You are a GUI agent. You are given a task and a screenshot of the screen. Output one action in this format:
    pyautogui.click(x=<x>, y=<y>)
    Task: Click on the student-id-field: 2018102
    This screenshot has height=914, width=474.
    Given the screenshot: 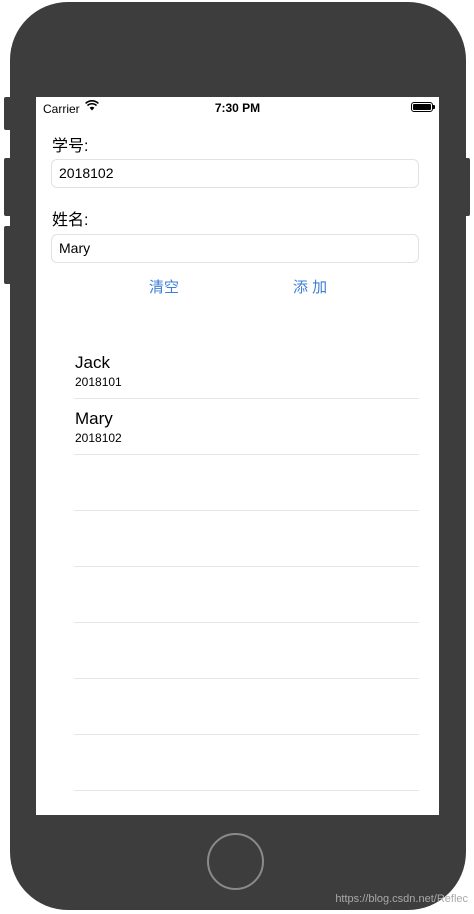 What is the action you would take?
    pyautogui.click(x=235, y=173)
    